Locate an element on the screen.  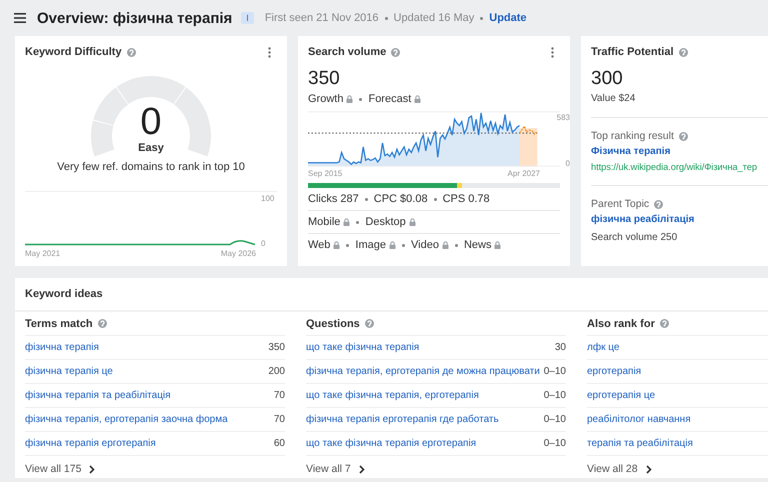
intent-badge: I is located at coordinates (247, 18).